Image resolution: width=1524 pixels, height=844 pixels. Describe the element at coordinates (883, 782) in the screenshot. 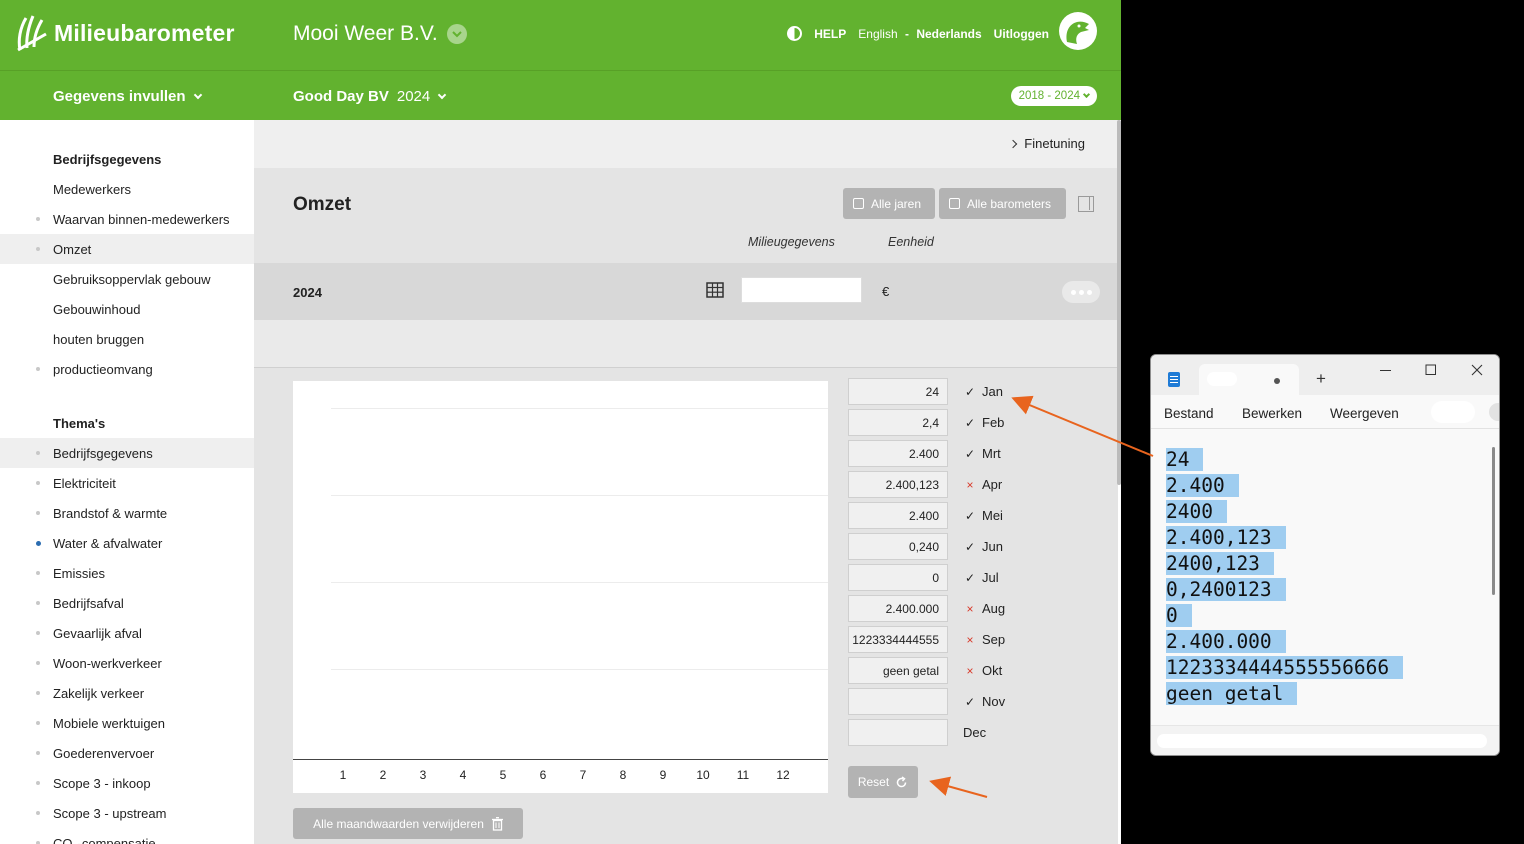

I see `reset-button: Reset` at that location.